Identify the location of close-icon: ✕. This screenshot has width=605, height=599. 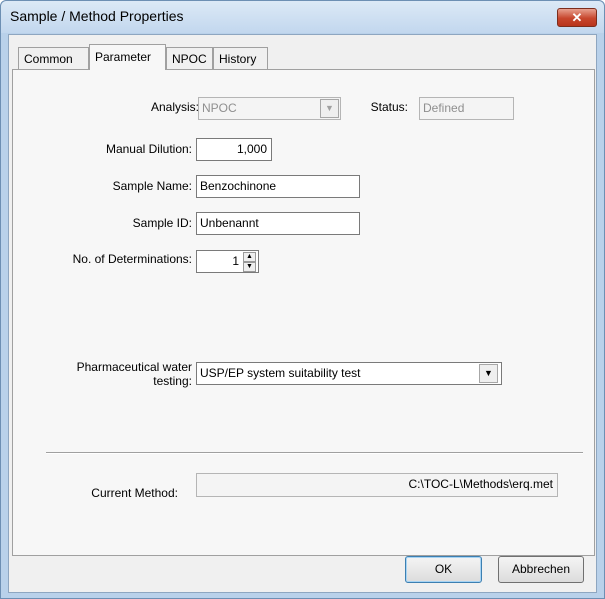
(577, 17).